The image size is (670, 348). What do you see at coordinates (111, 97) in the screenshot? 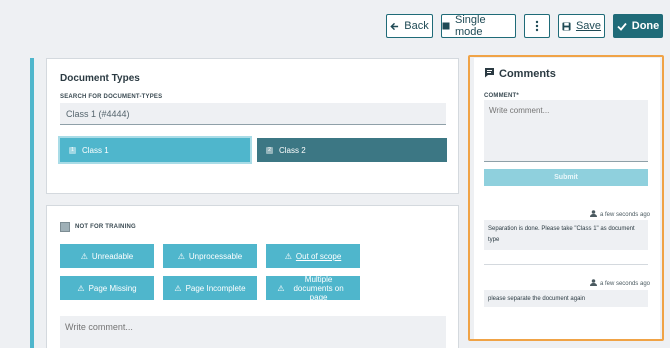
I see `search-document-types-label: SEARCH FOR DOCUMENT-TYPES` at bounding box center [111, 97].